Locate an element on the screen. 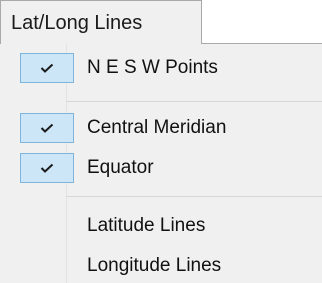 This screenshot has height=283, width=322. menu-item-label: Longitude Lines is located at coordinates (154, 265).